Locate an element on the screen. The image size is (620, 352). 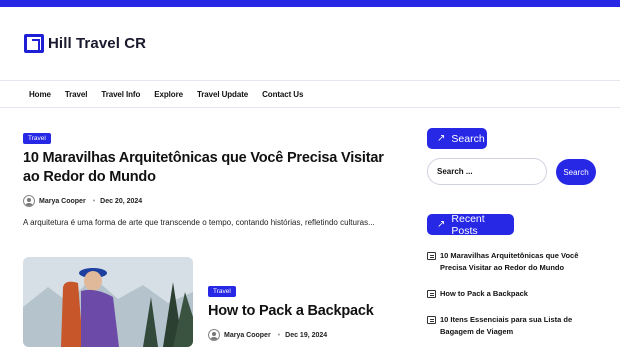
nav-item-explore: Explore is located at coordinates (168, 94).